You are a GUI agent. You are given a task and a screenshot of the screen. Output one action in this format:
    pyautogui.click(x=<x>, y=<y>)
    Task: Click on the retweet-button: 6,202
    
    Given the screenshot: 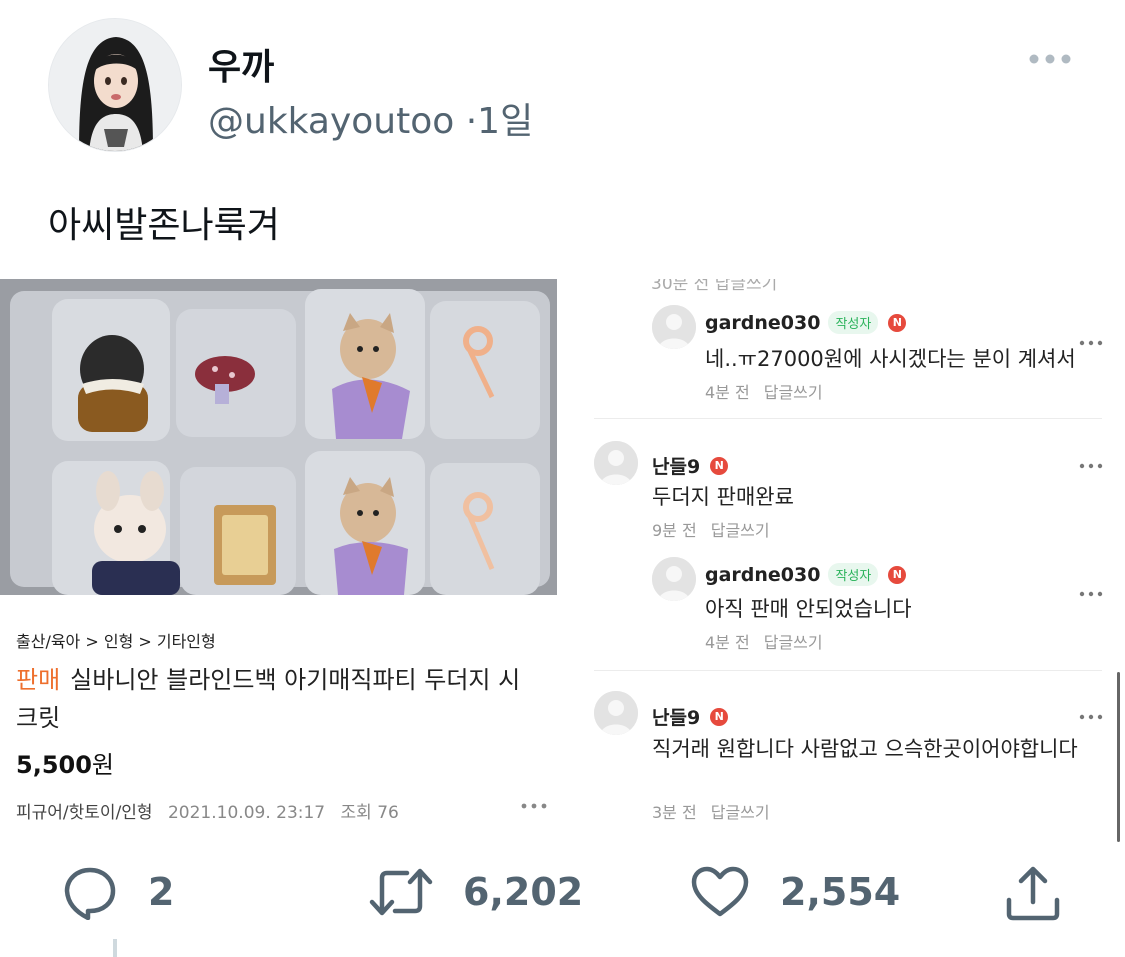 What is the action you would take?
    pyautogui.click(x=476, y=892)
    